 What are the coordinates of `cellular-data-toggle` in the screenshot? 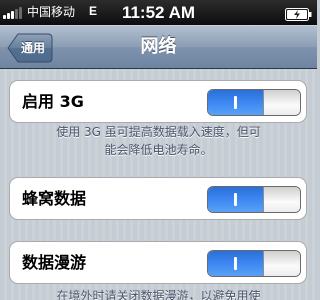 It's located at (254, 199).